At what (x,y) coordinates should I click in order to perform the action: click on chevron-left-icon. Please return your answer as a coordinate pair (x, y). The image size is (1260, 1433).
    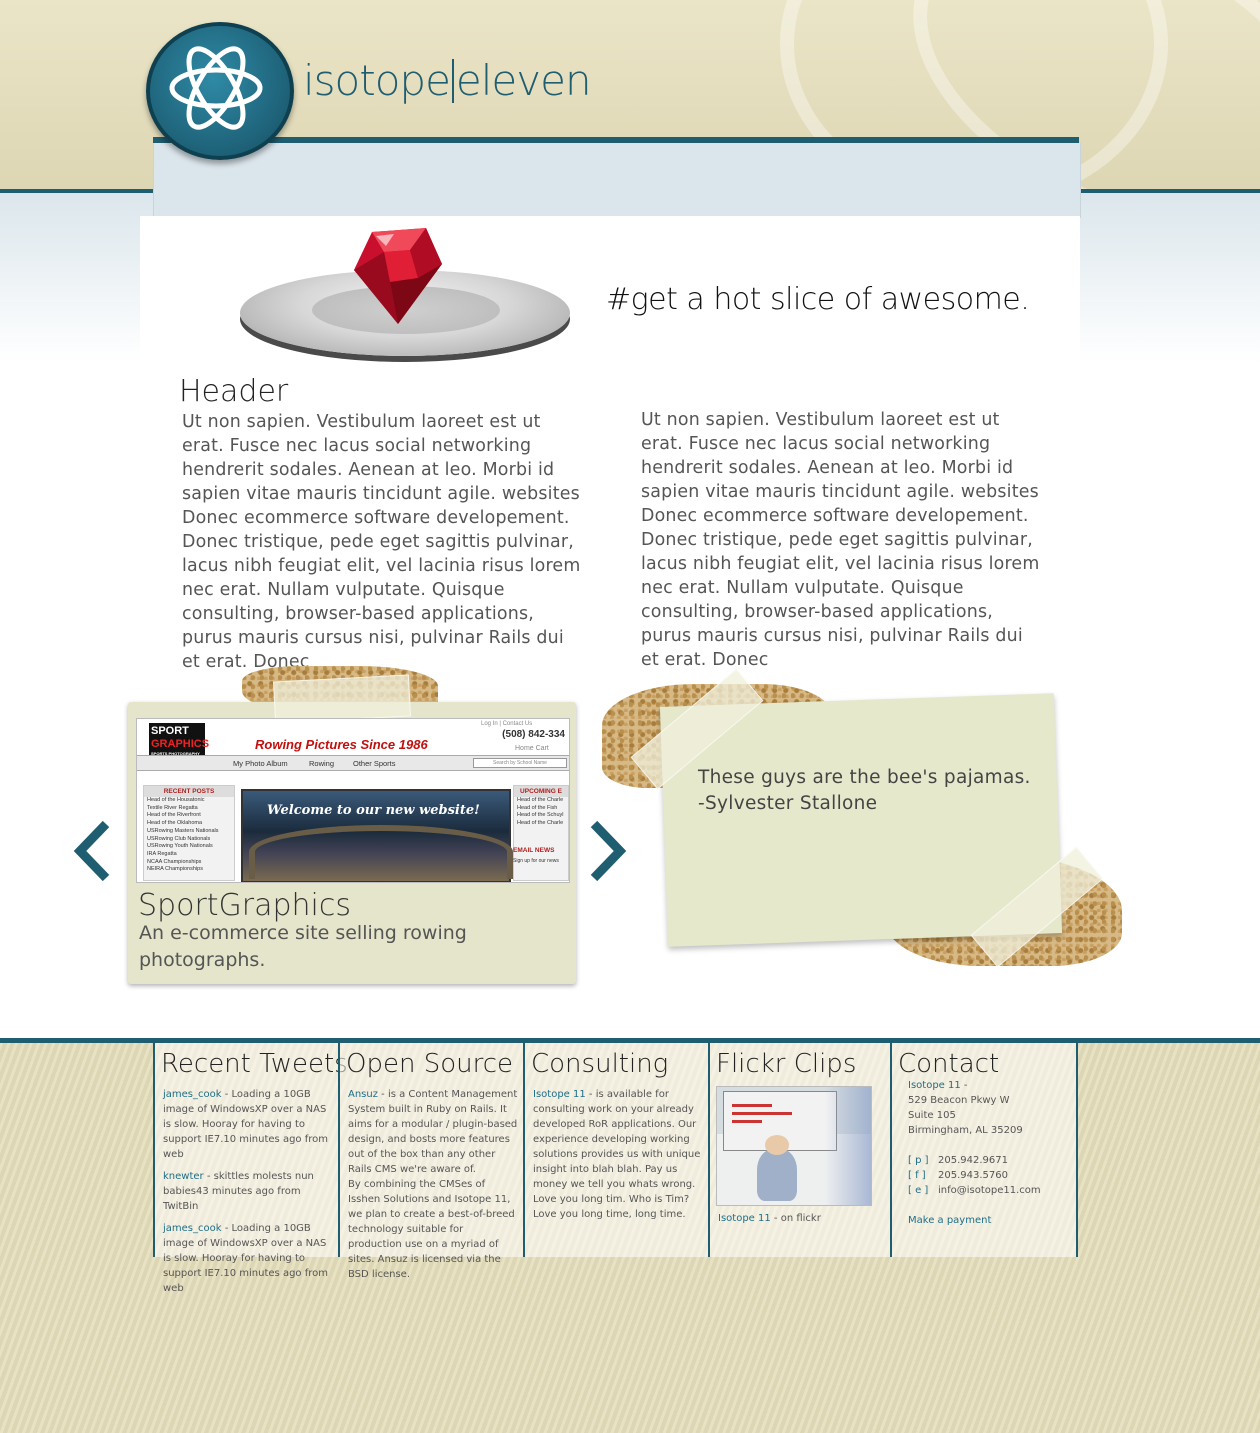
    Looking at the image, I should click on (92, 851).